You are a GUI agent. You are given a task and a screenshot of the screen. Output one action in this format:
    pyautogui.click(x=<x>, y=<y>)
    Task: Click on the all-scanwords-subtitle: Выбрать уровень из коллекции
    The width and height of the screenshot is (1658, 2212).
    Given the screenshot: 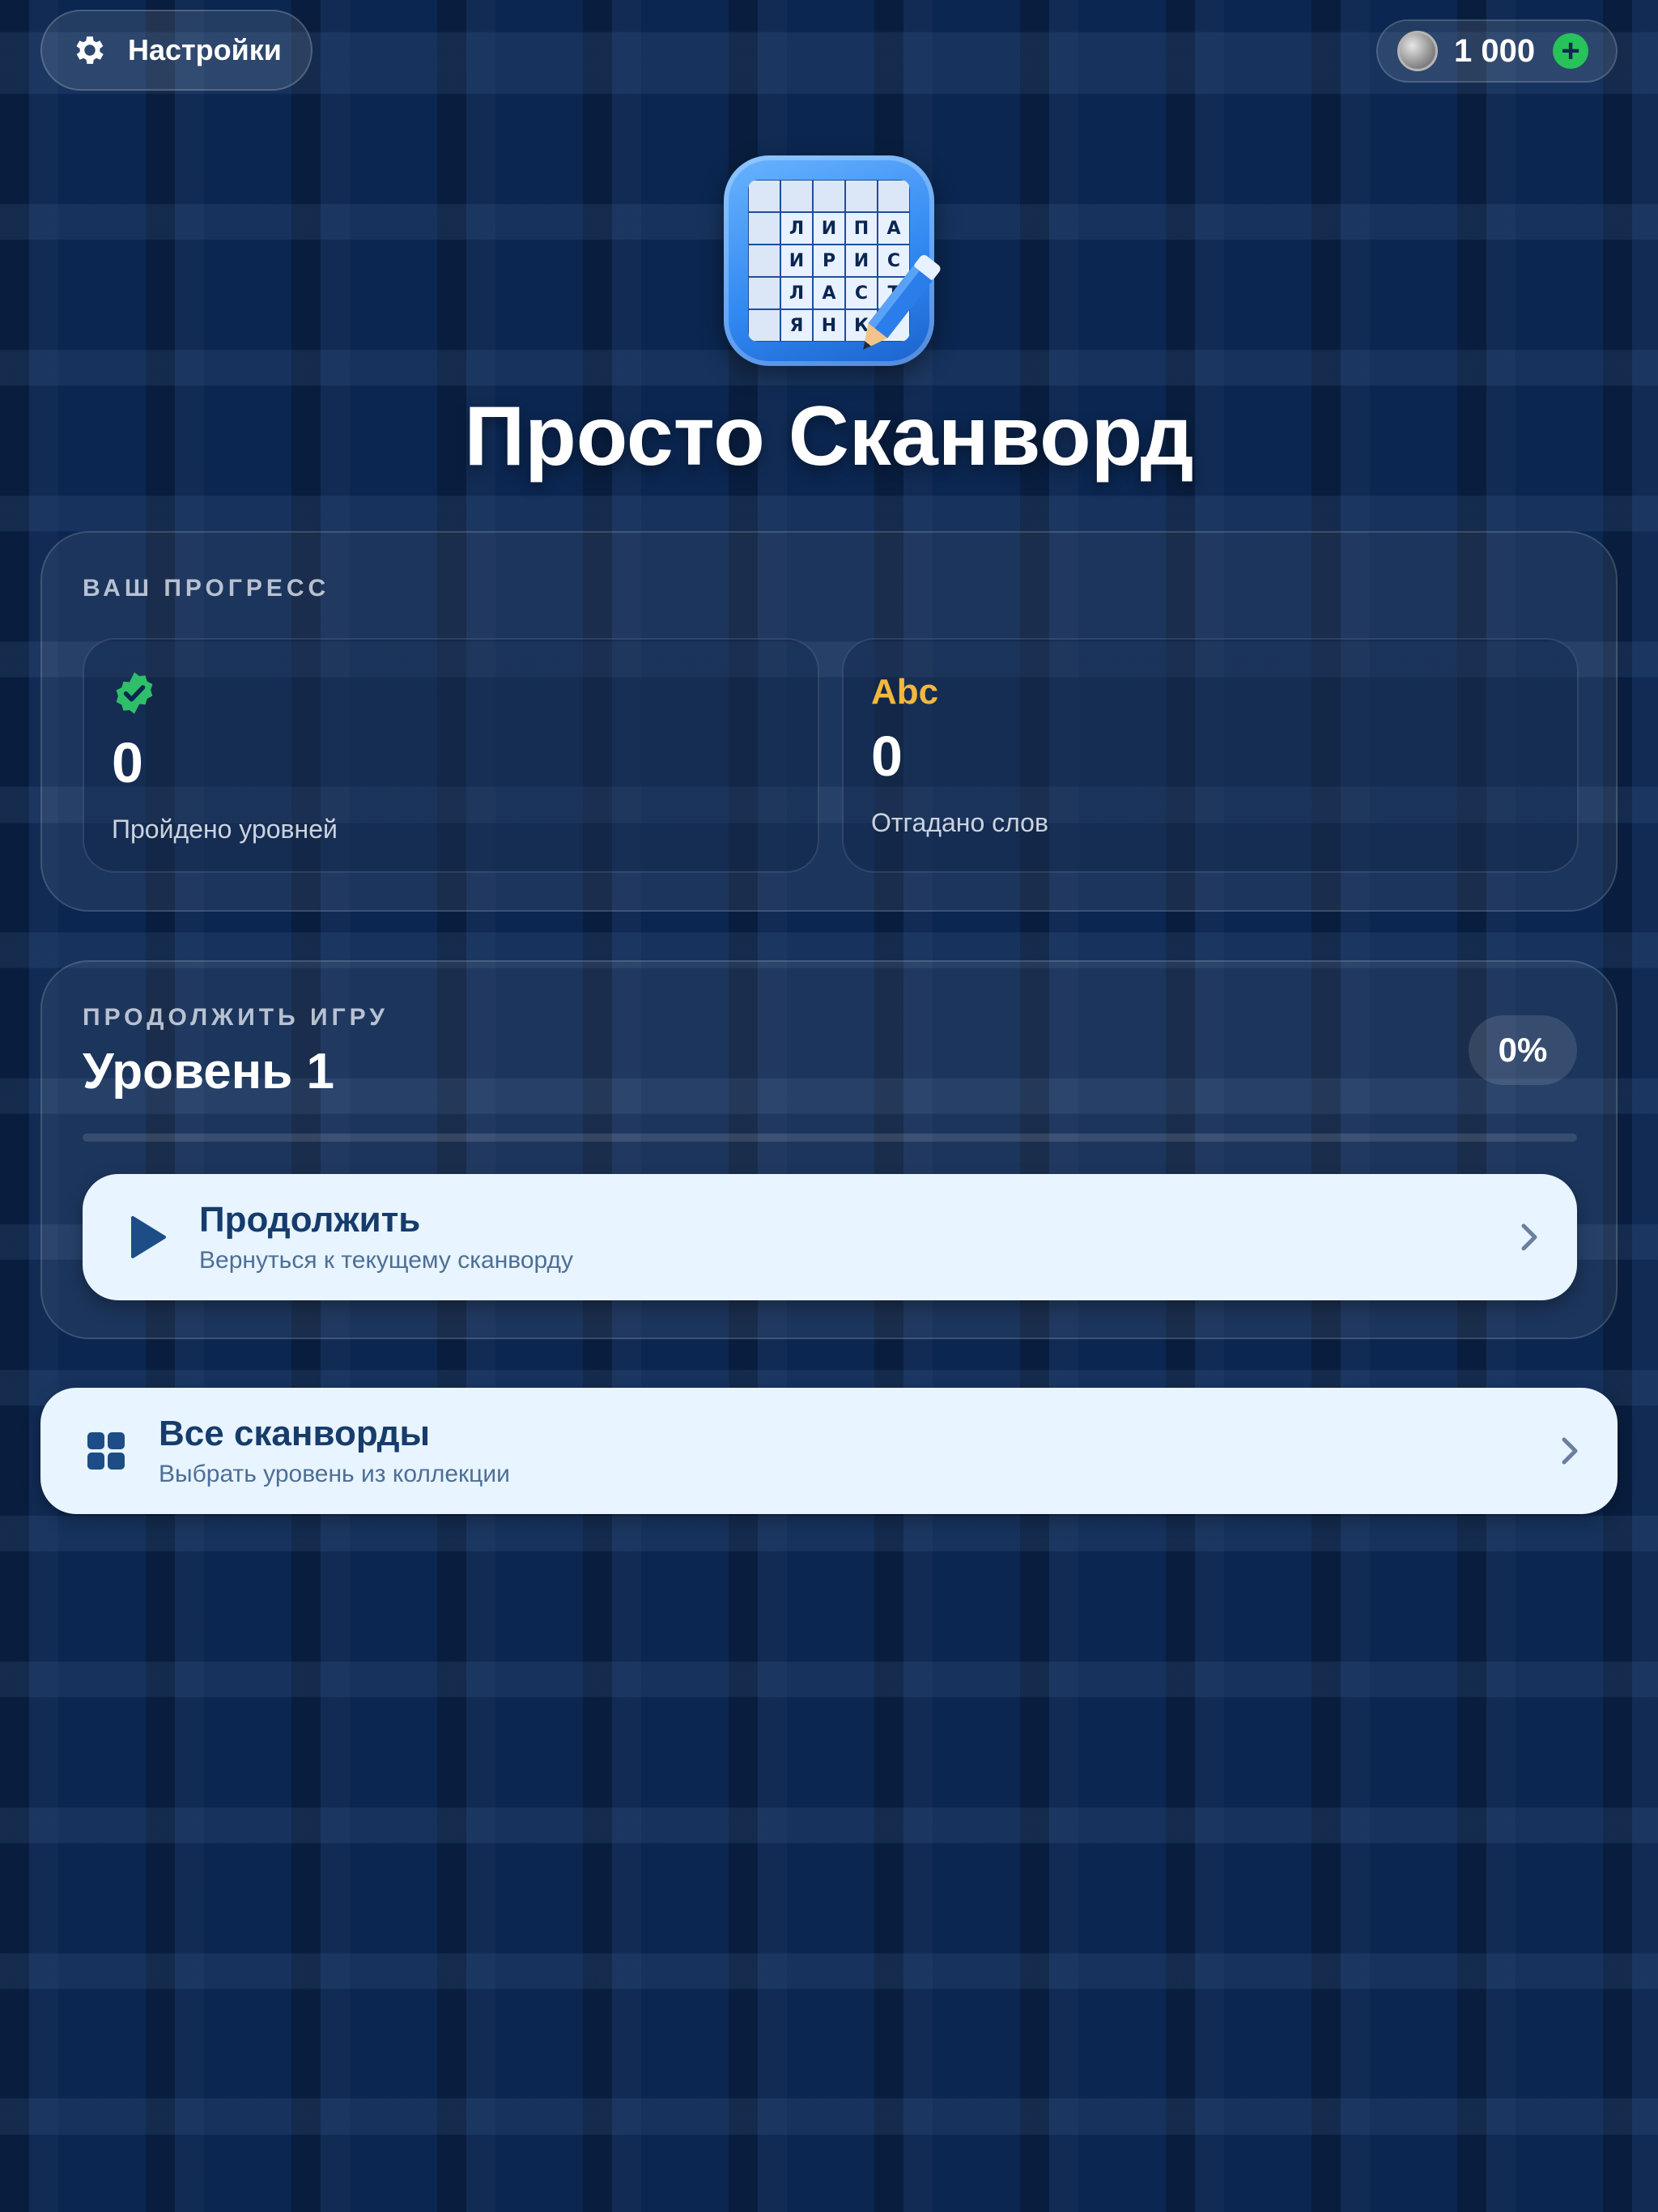 What is the action you would take?
    pyautogui.click(x=334, y=1474)
    